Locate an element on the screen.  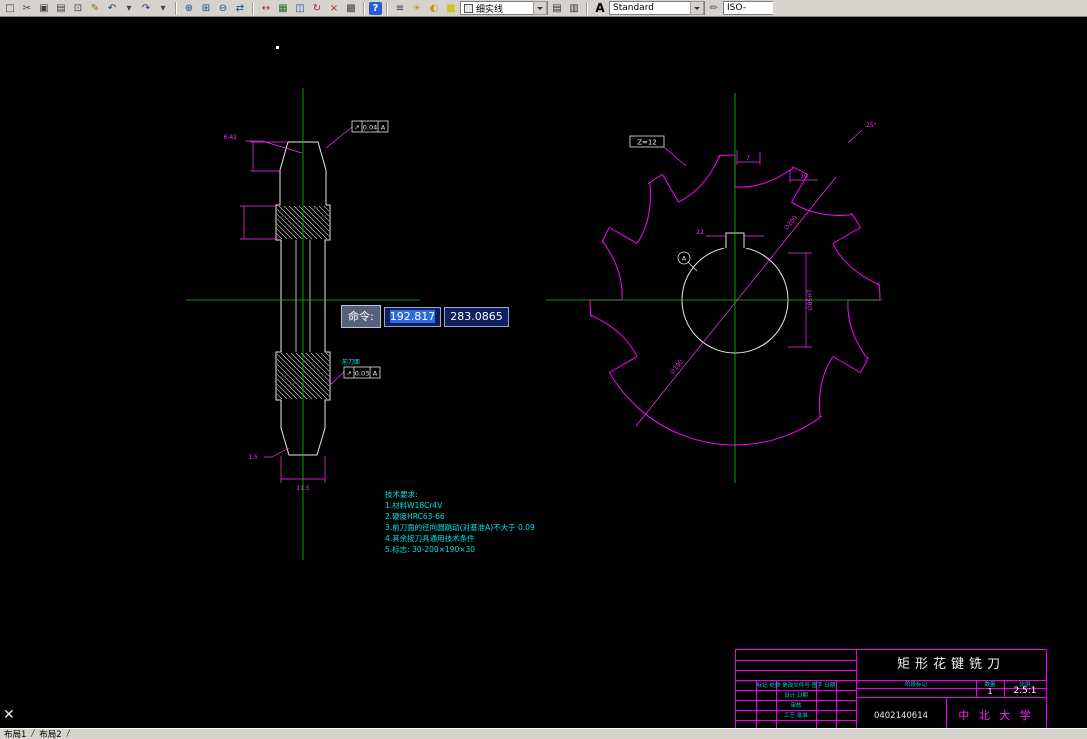
scale-value: 2.5:1 is located at coordinates (1025, 691).